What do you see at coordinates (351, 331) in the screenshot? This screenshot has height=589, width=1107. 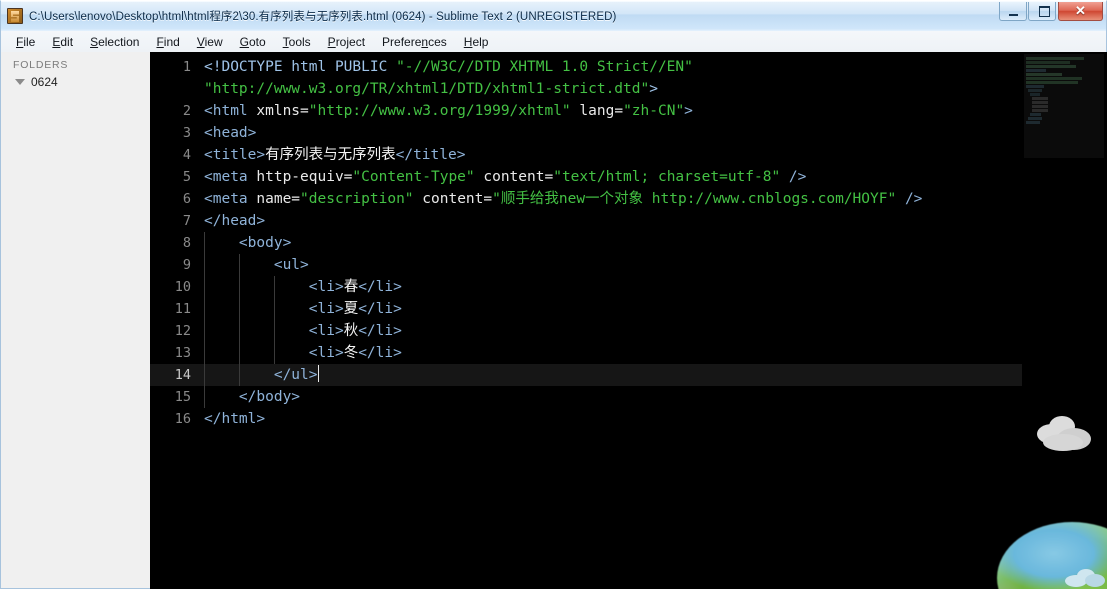 I see `code-token-text: 秋` at bounding box center [351, 331].